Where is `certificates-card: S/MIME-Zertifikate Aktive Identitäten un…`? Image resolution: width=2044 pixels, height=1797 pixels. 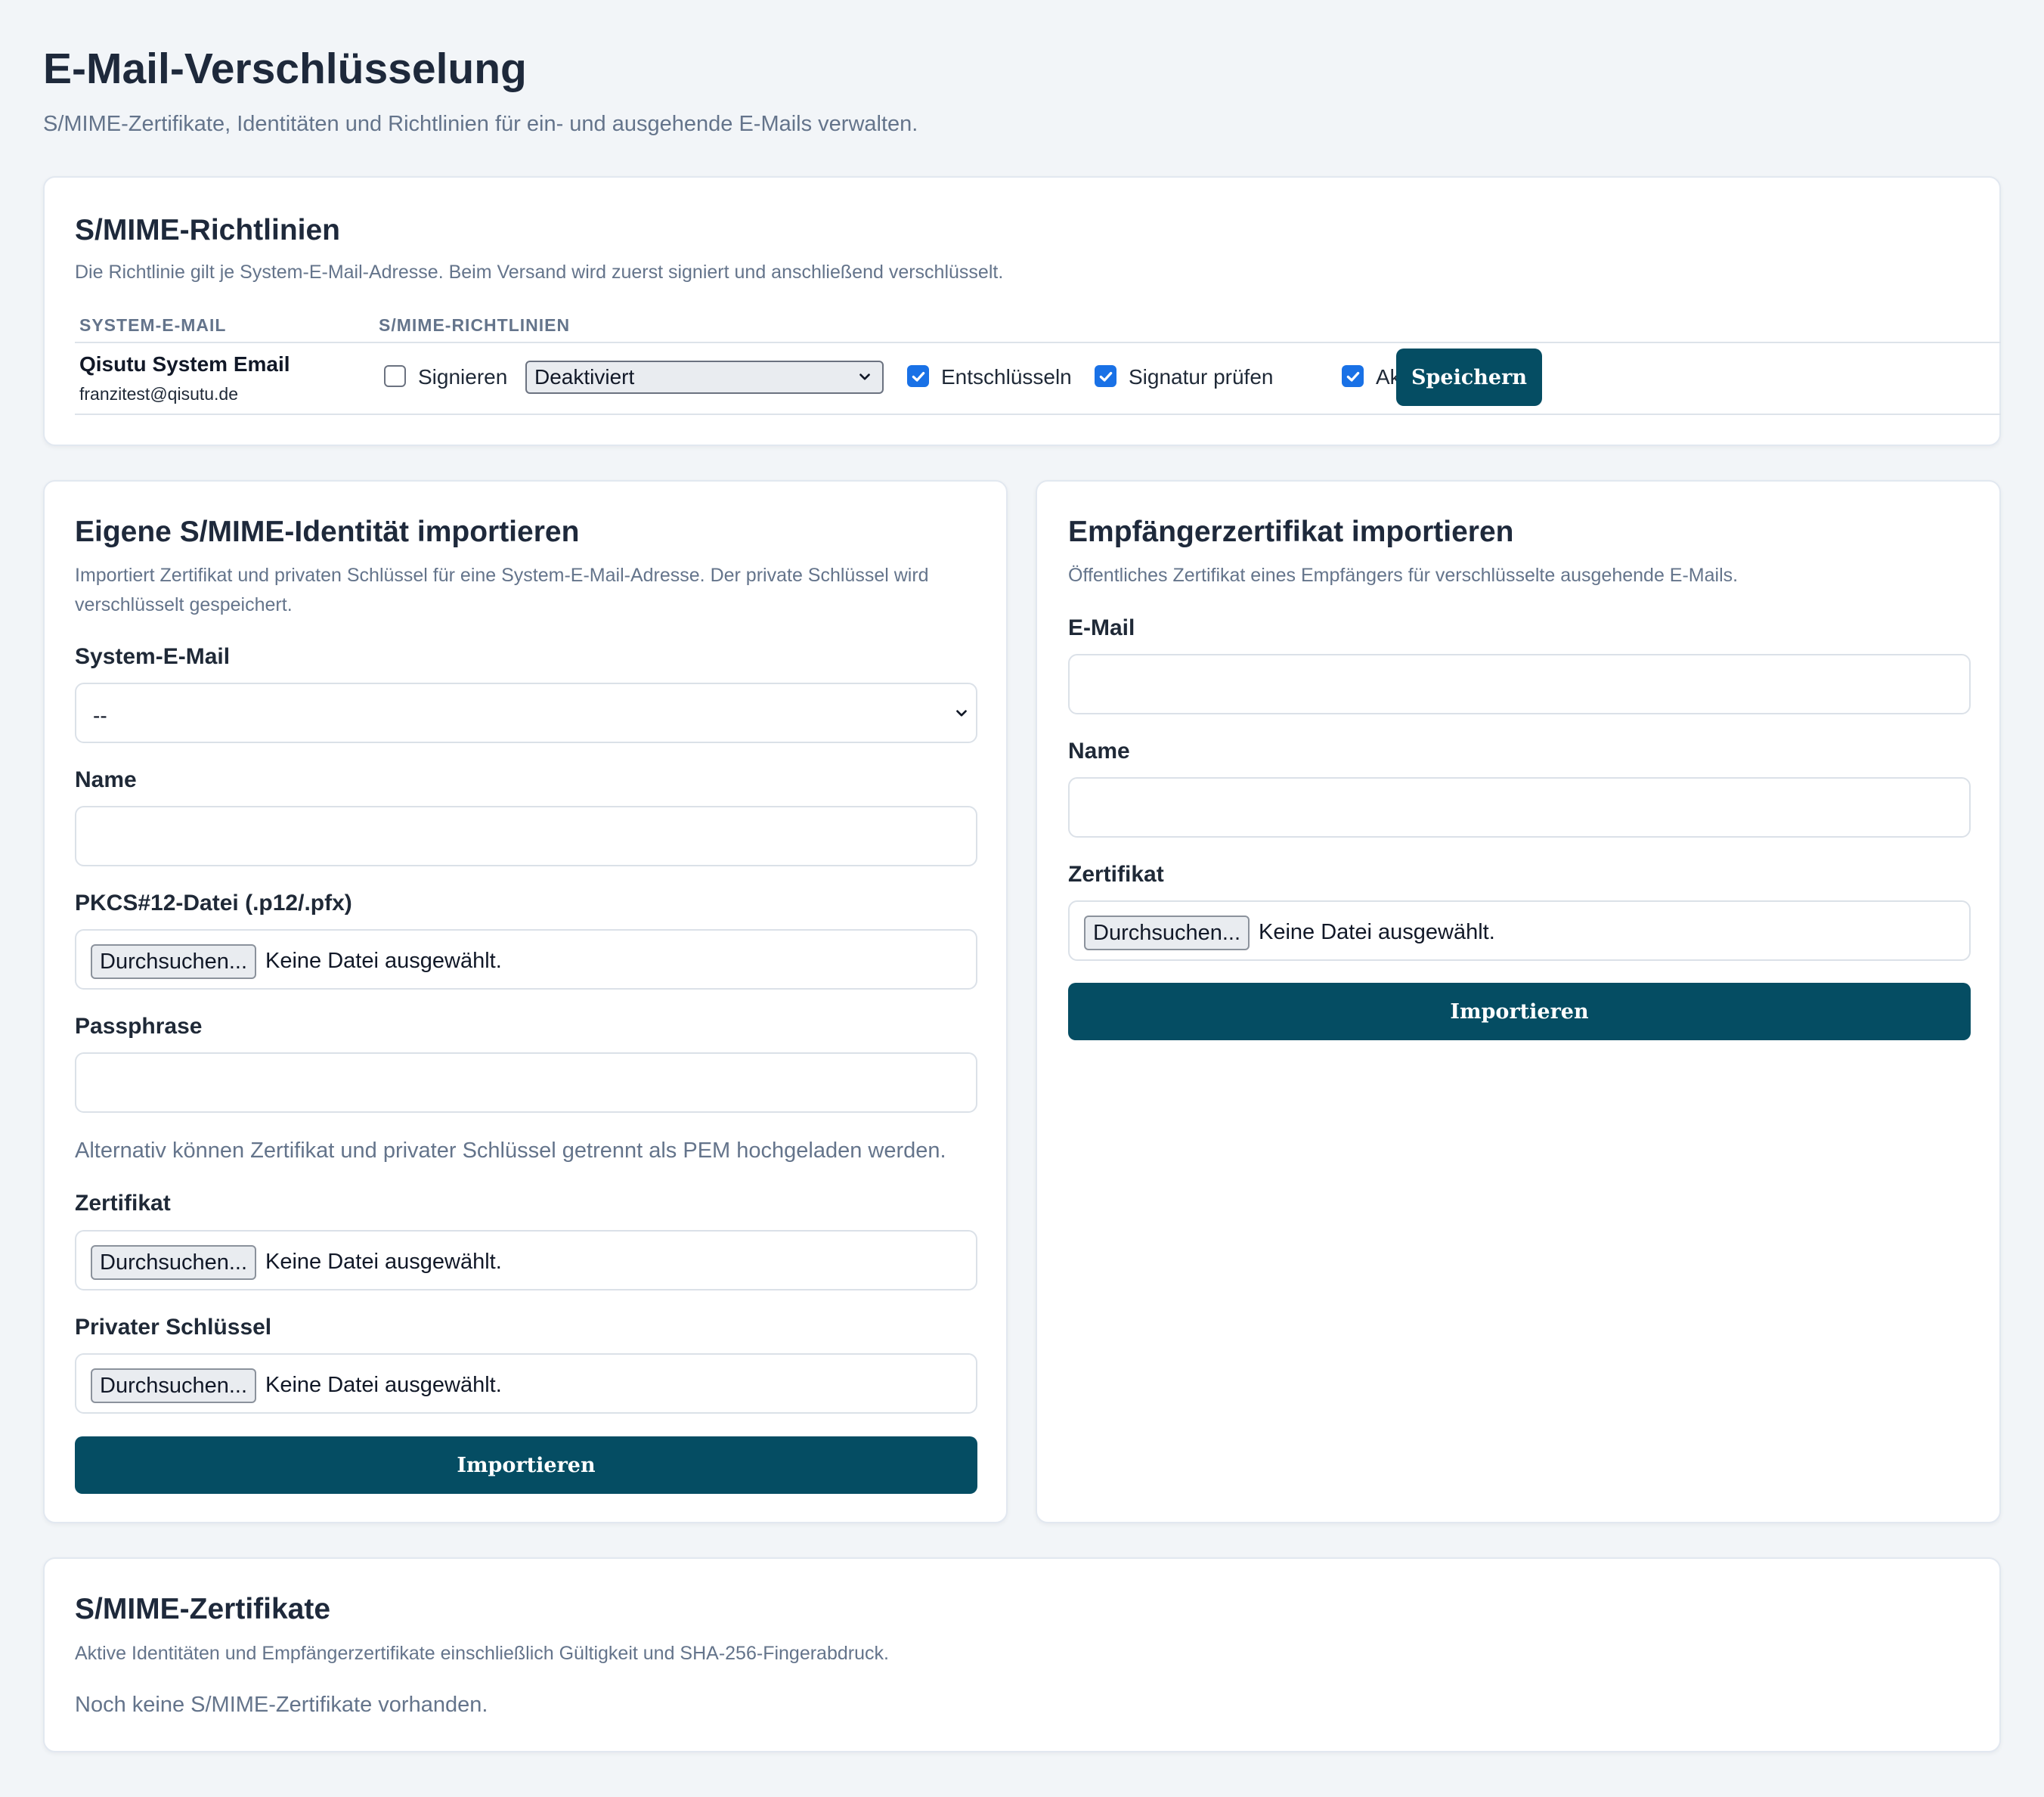
certificates-card: S/MIME-Zertifikate Aktive Identitäten un… is located at coordinates (1022, 1654).